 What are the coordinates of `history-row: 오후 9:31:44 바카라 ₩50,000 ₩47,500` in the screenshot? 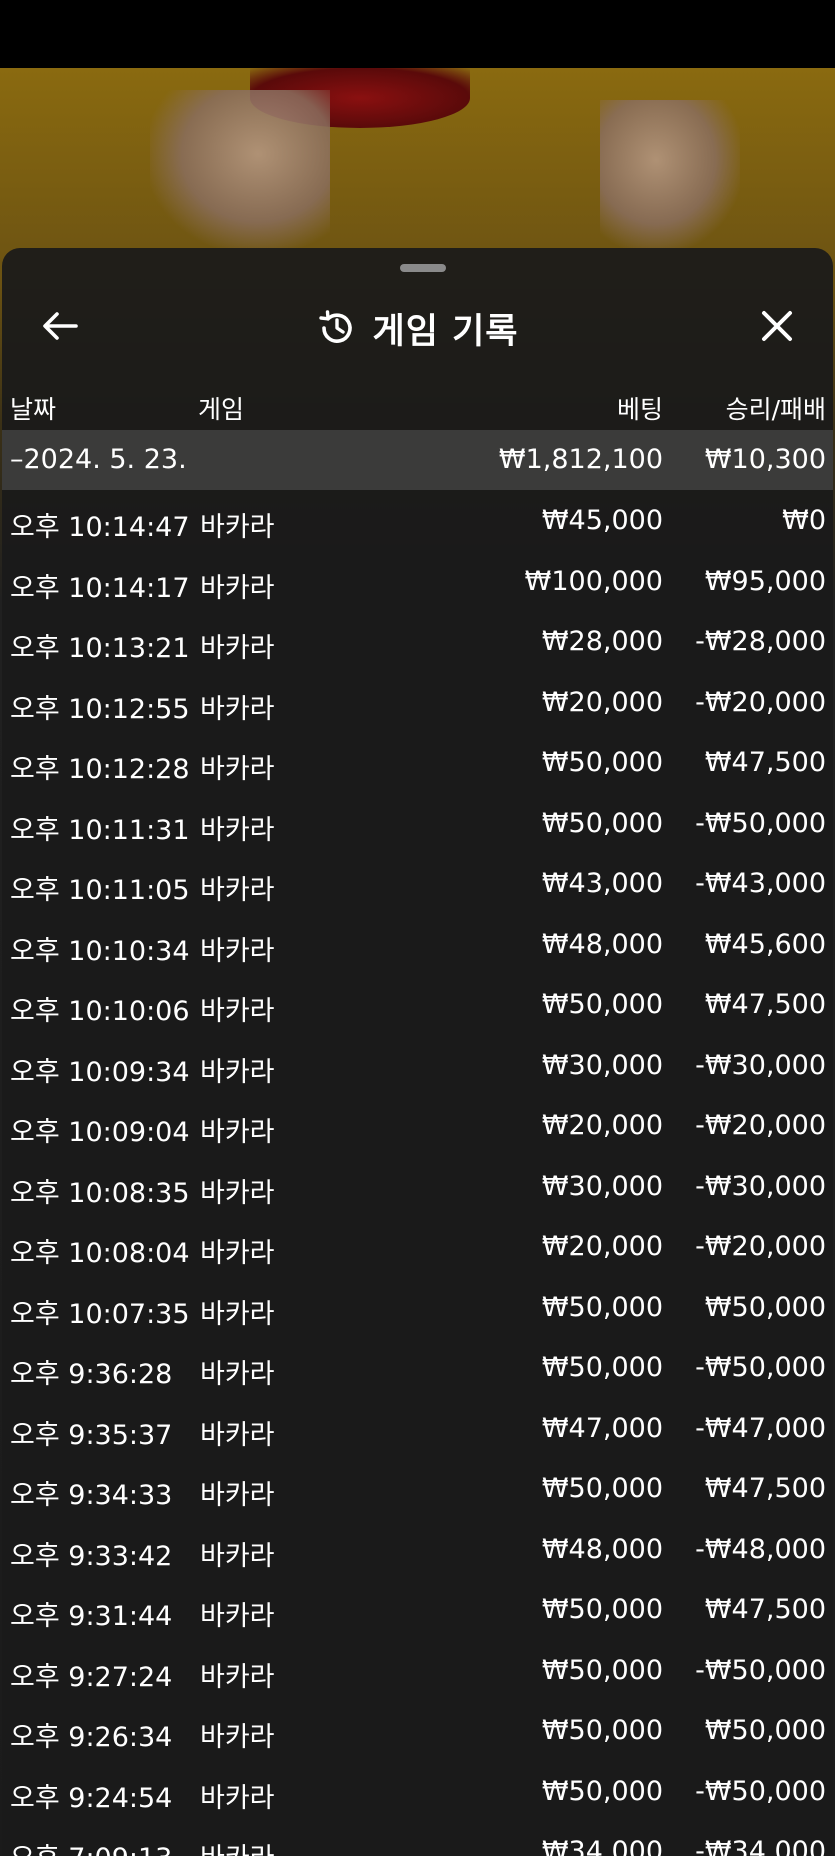 It's located at (417, 1609).